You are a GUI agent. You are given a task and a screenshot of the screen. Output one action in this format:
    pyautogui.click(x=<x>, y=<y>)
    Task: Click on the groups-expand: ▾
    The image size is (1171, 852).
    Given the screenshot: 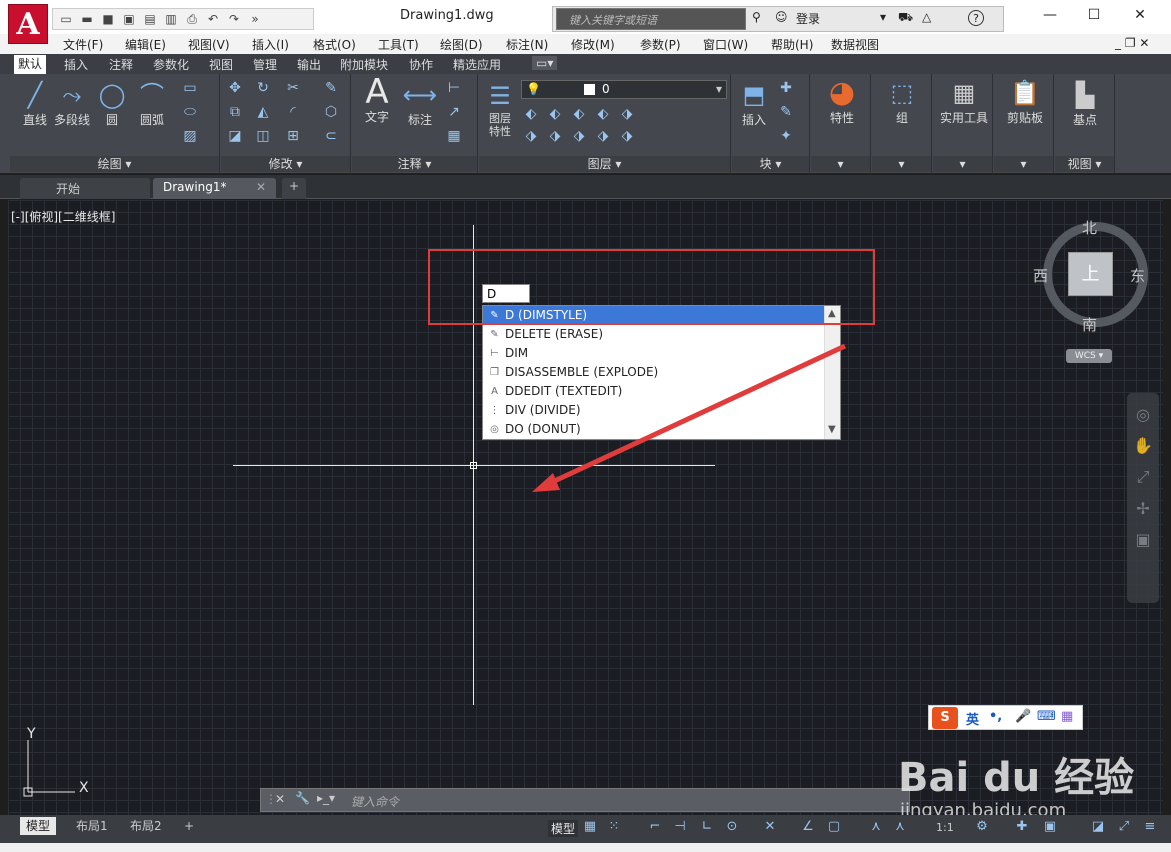 What is the action you would take?
    pyautogui.click(x=901, y=164)
    